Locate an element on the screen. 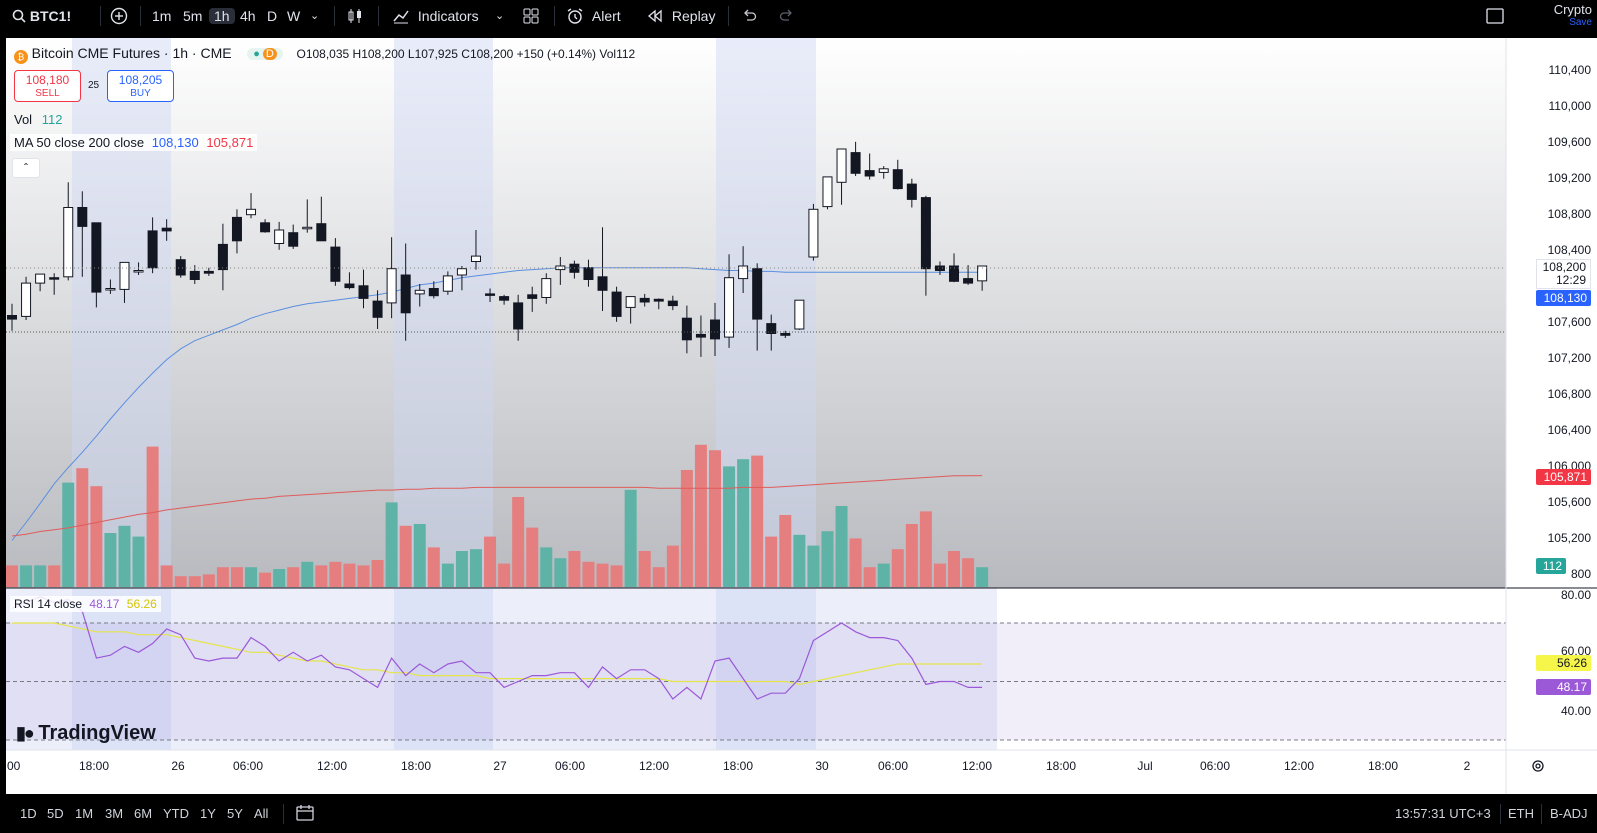  timeframe-d: D is located at coordinates (272, 16).